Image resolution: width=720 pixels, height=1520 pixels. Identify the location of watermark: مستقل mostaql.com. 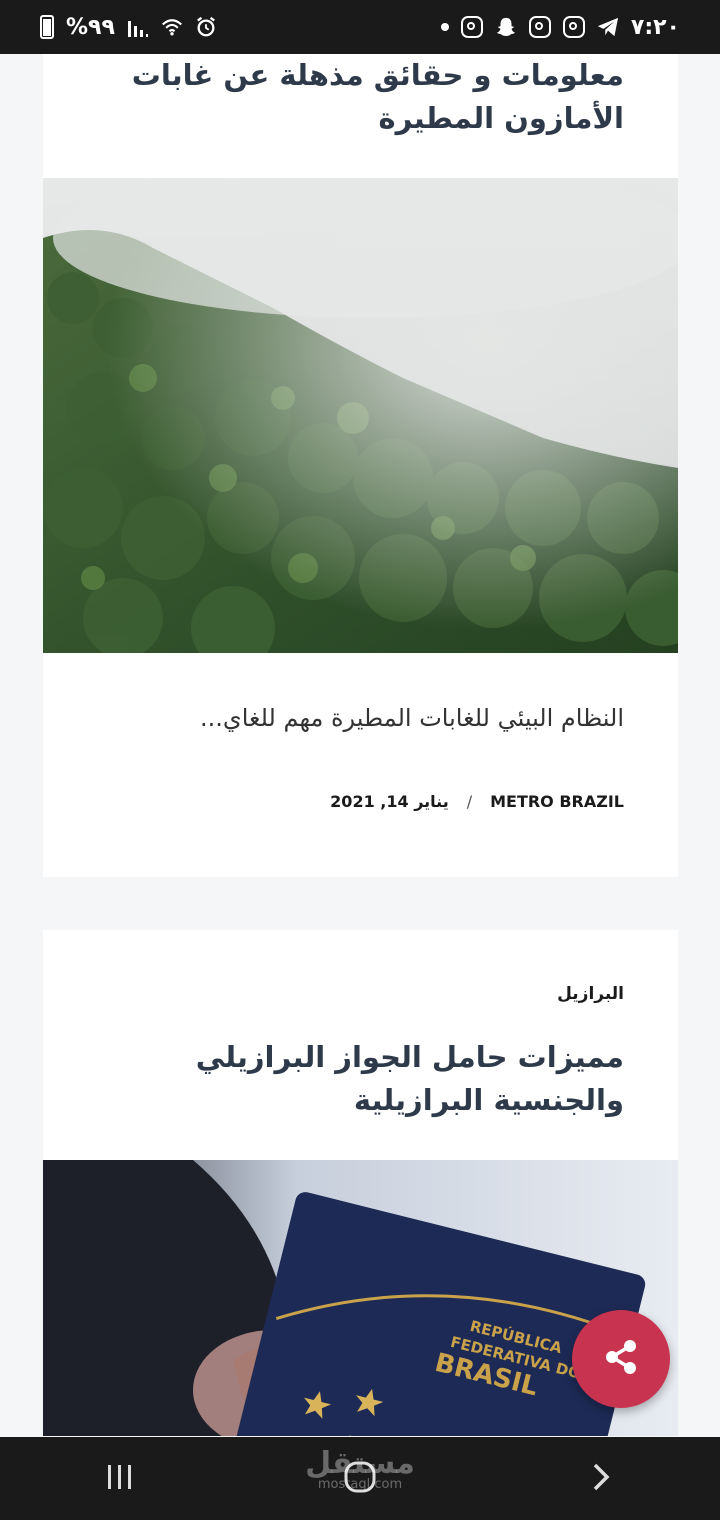
(360, 1469).